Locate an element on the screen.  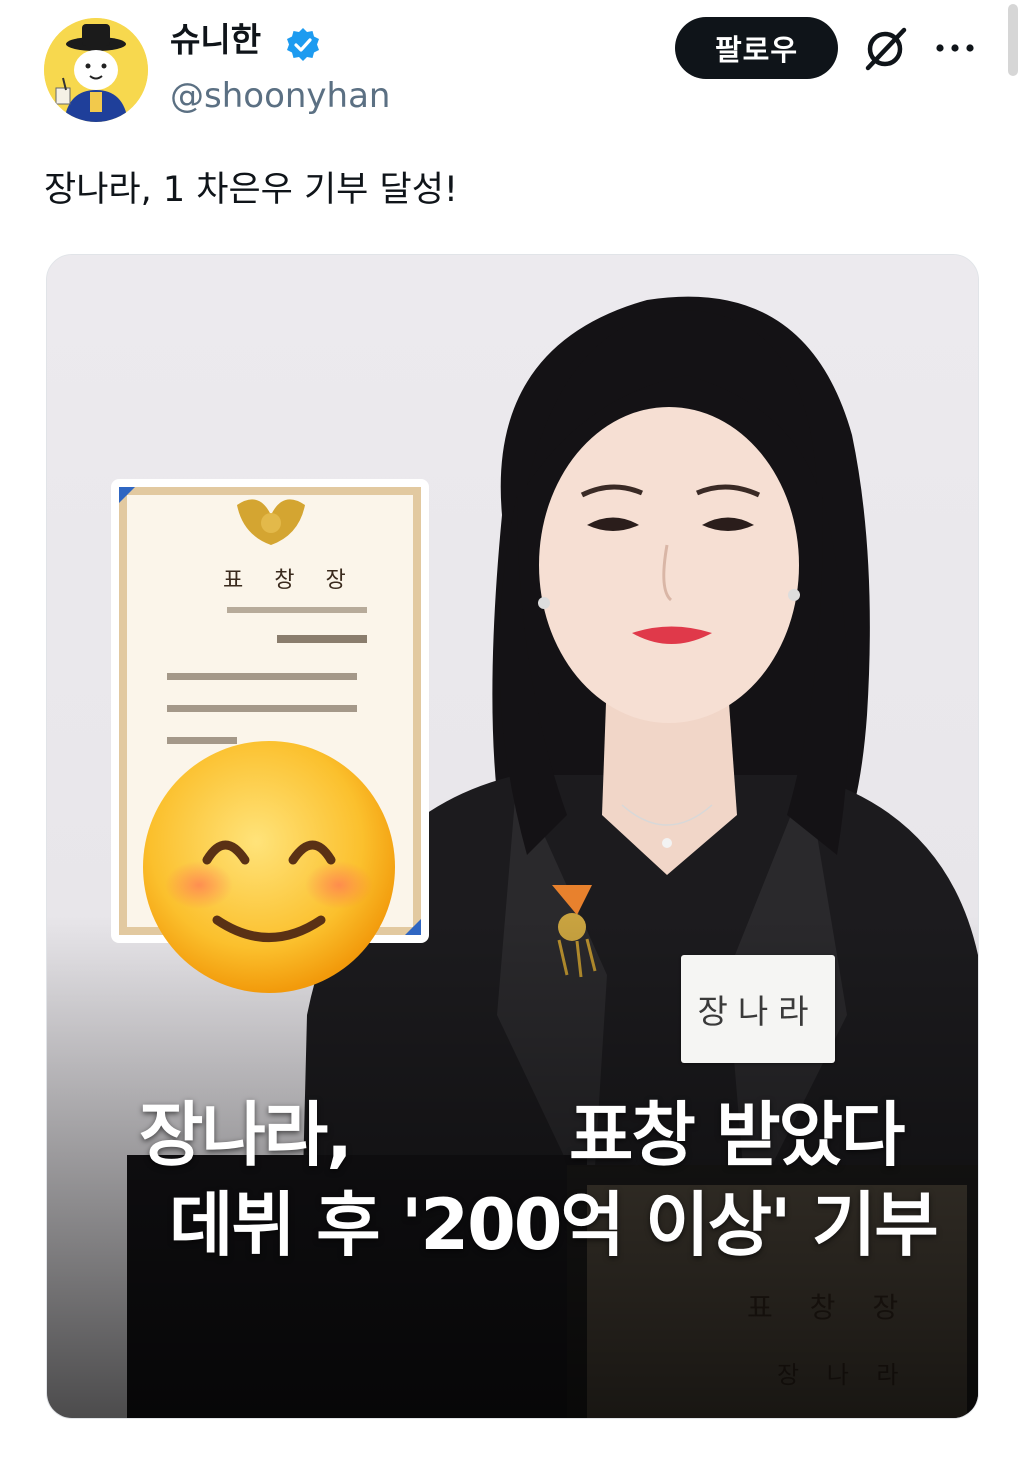
tweet-text: 장나라, 1 차은우 기부 달성! is located at coordinates (251, 190).